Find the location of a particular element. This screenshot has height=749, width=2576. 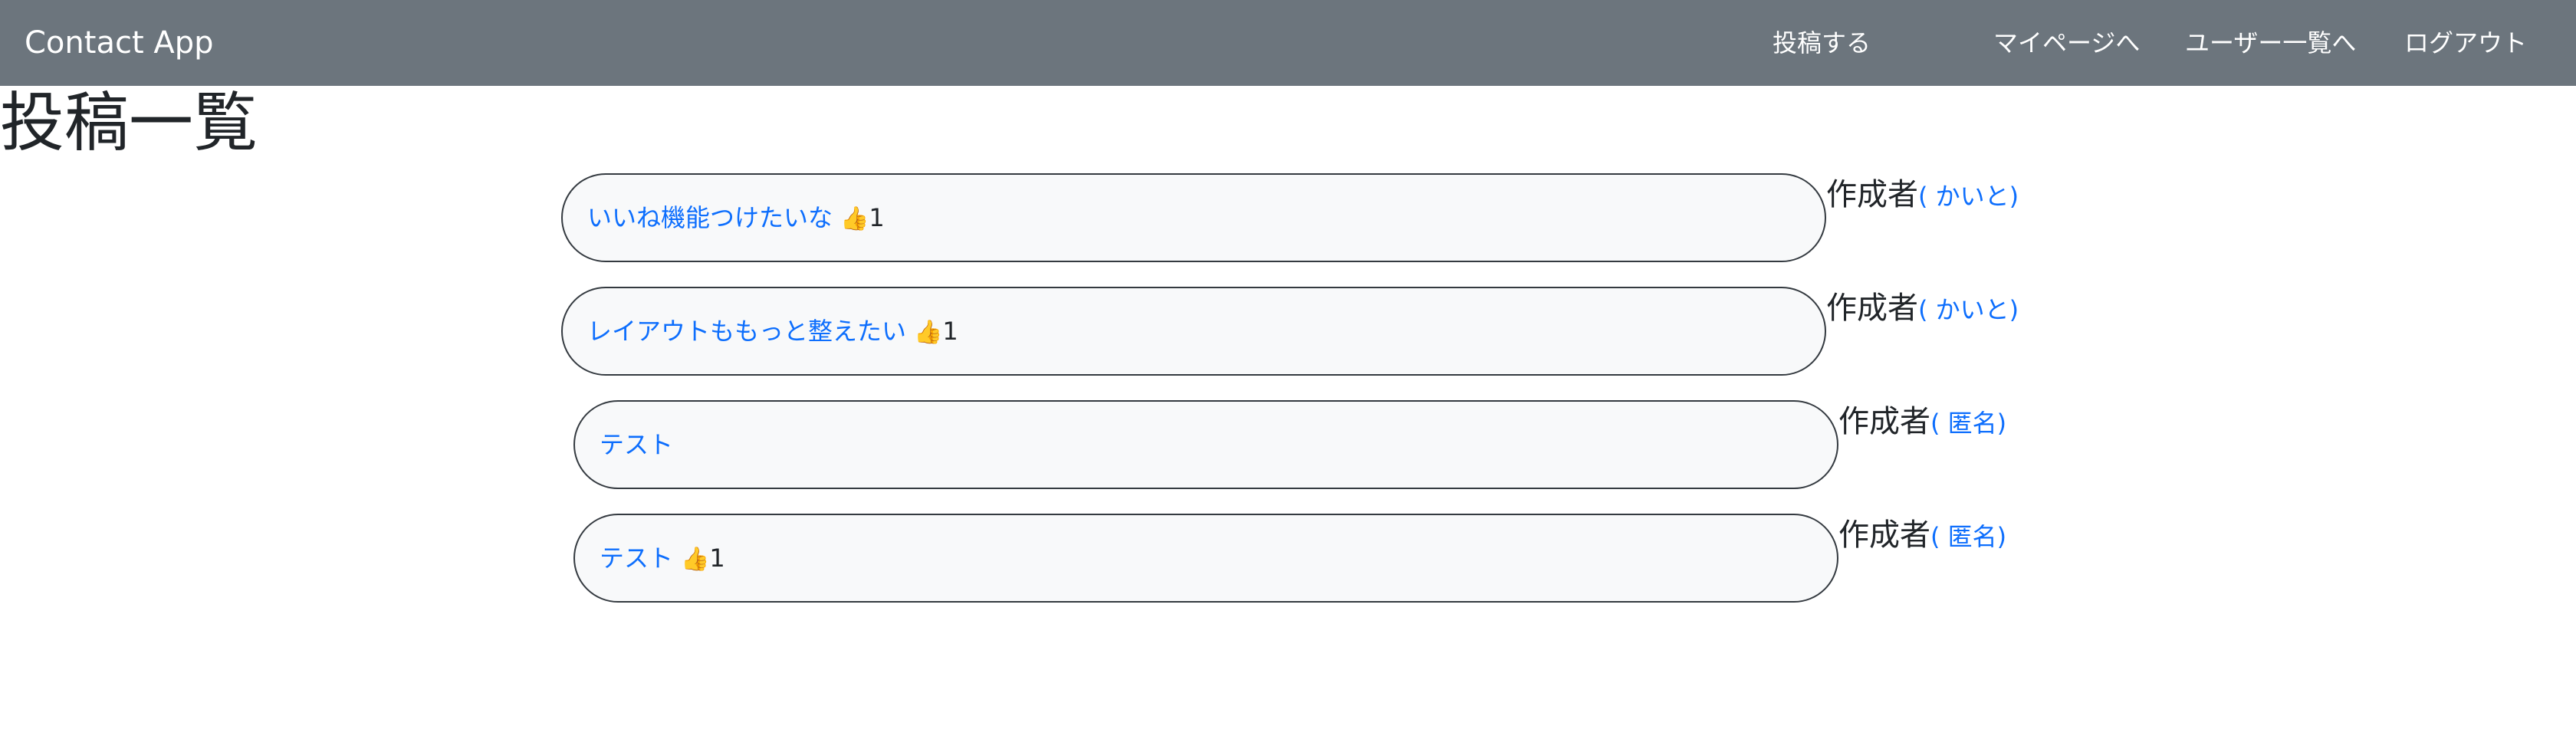

post-card: レイアウトももっと整えたい 👍1 is located at coordinates (1194, 331).